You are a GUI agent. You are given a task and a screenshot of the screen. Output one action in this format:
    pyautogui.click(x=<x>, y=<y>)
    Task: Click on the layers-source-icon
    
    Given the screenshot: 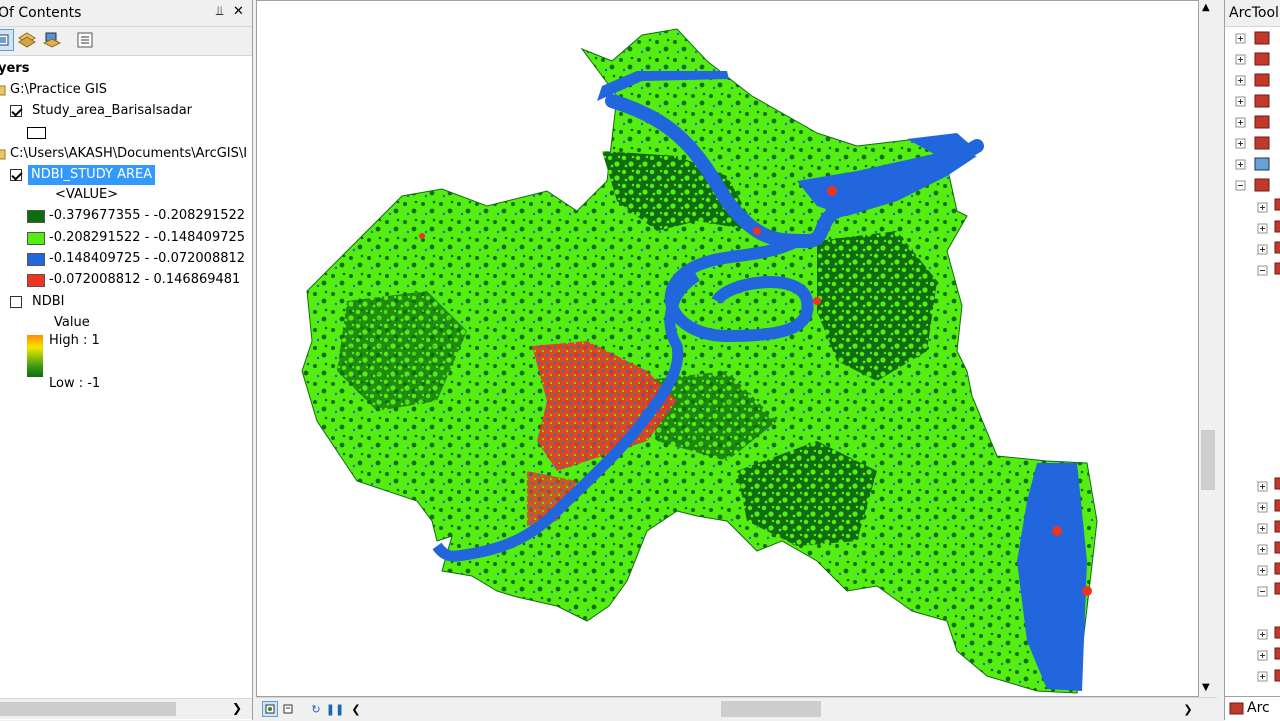 What is the action you would take?
    pyautogui.click(x=27, y=40)
    